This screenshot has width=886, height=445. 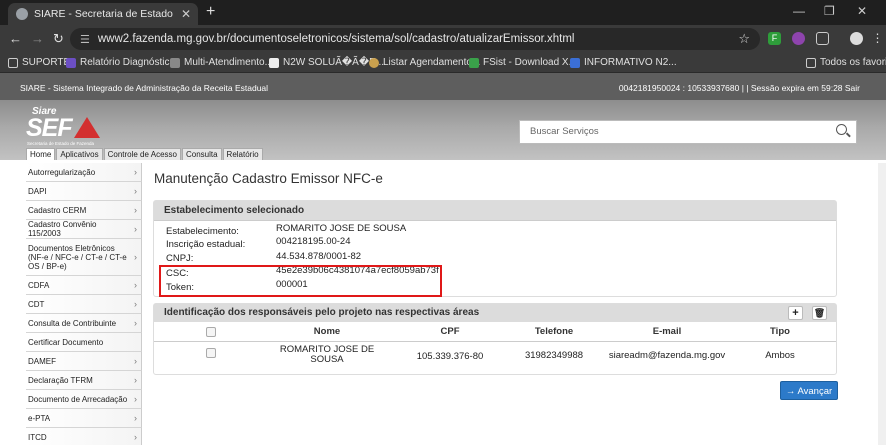 I want to click on close-window-icon: ✕, so click(x=862, y=11).